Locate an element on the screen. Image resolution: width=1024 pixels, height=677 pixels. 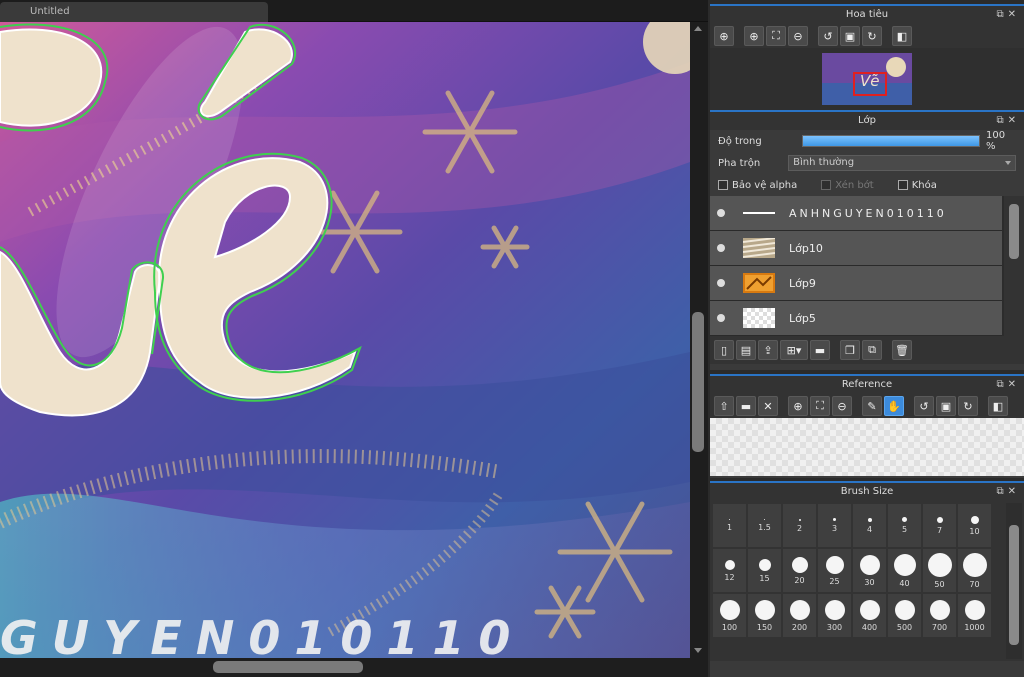
merge-layer-icon: ⧉ is located at coordinates (872, 350).